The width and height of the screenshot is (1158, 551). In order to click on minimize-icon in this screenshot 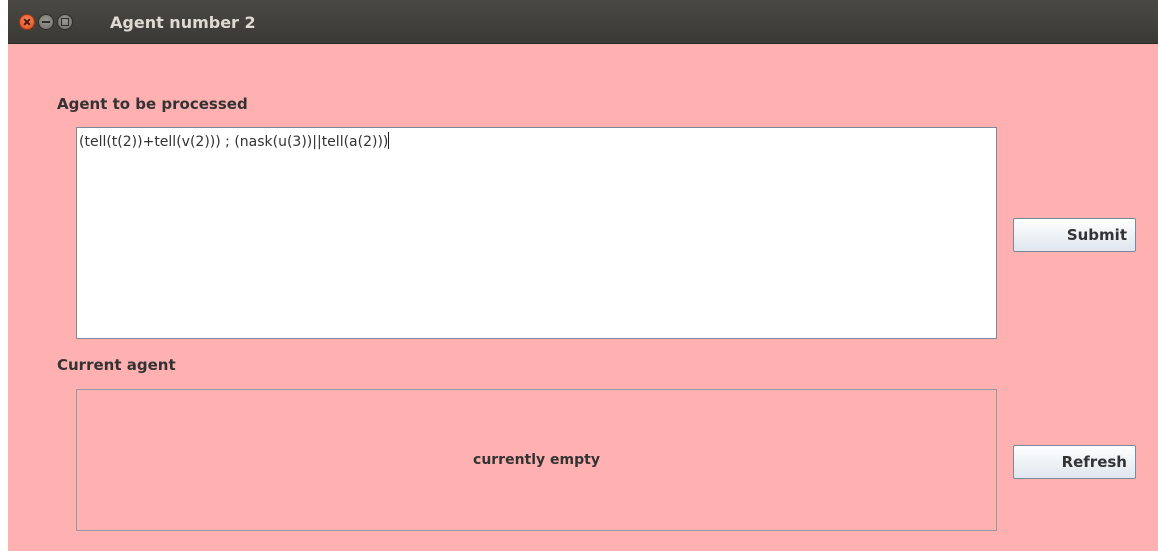, I will do `click(46, 22)`.